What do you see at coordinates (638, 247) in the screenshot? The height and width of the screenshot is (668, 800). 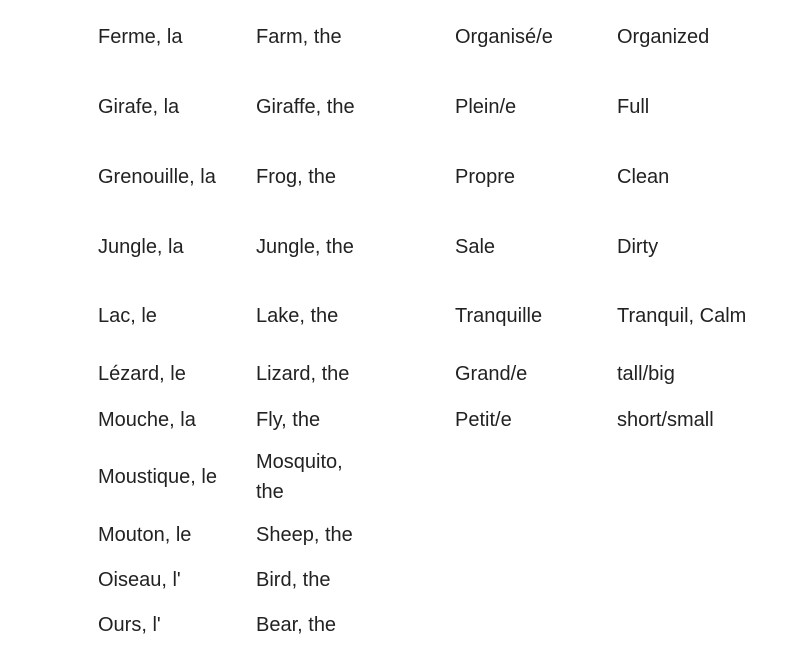 I see `english-adjective-cell: Dirty` at bounding box center [638, 247].